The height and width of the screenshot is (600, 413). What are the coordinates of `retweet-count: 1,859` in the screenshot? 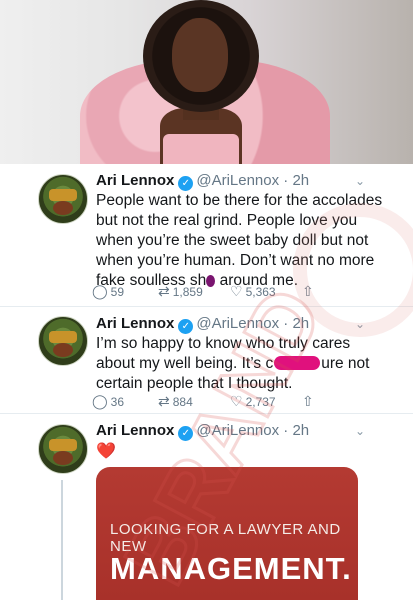 It's located at (187, 291).